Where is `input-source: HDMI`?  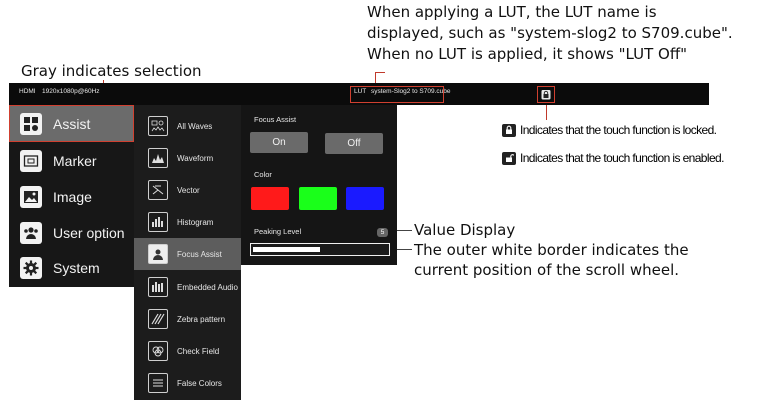
input-source: HDMI is located at coordinates (27, 91).